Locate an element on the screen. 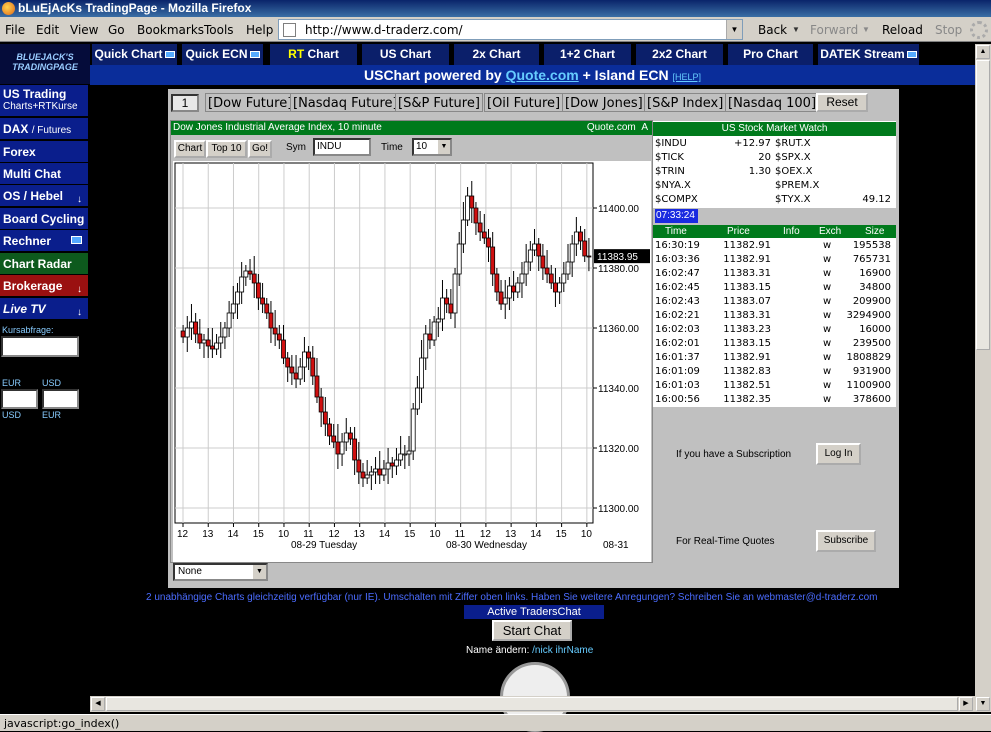 Image resolution: width=991 pixels, height=732 pixels. currency-from-label: EUR is located at coordinates (12, 383).